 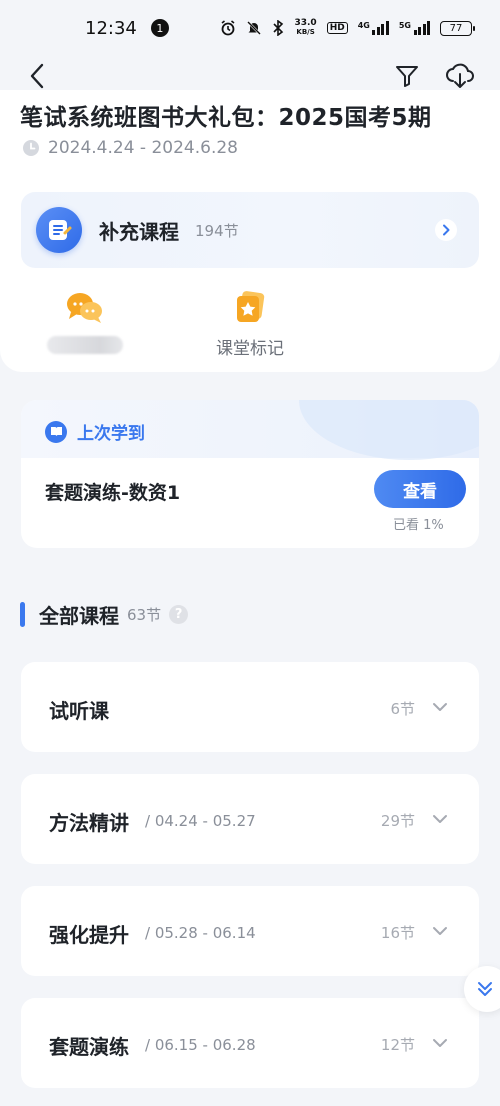 I want to click on chapter-dates: / 05.28 - 06.14, so click(x=200, y=933).